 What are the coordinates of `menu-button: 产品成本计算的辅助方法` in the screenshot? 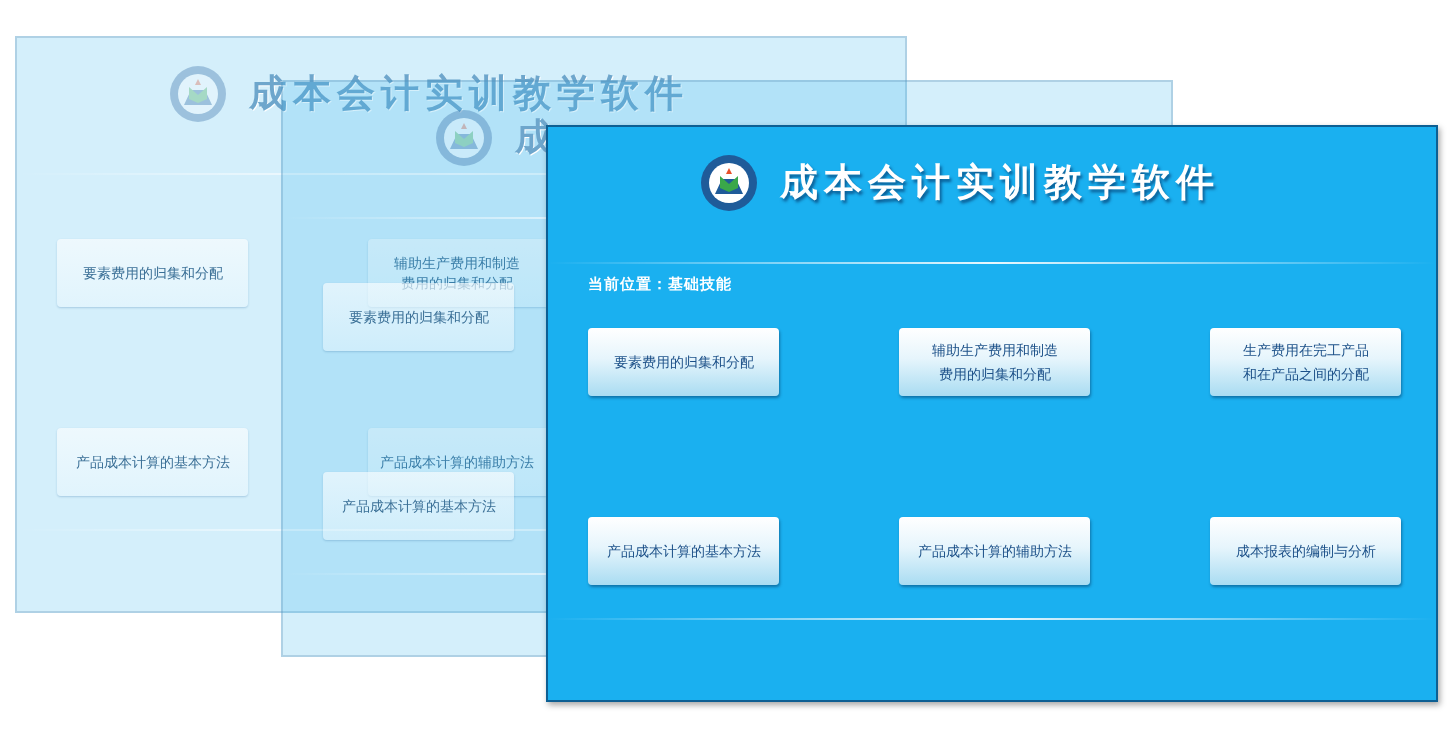 It's located at (994, 550).